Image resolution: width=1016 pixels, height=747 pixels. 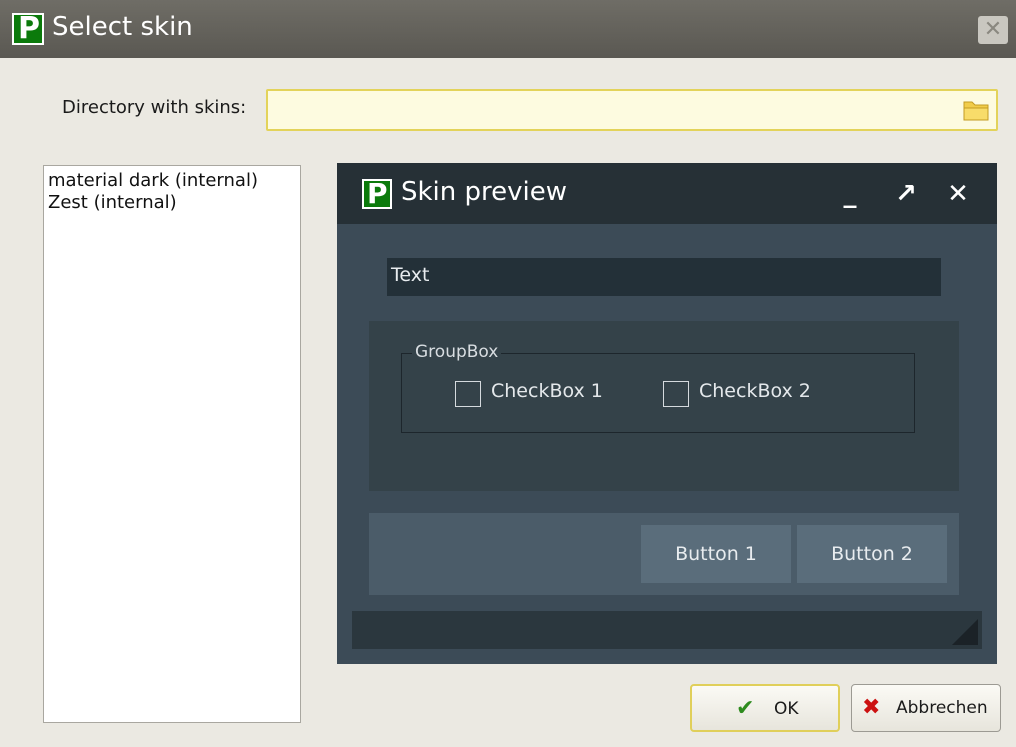 I want to click on titlebar: P Select skin ✕, so click(x=508, y=29).